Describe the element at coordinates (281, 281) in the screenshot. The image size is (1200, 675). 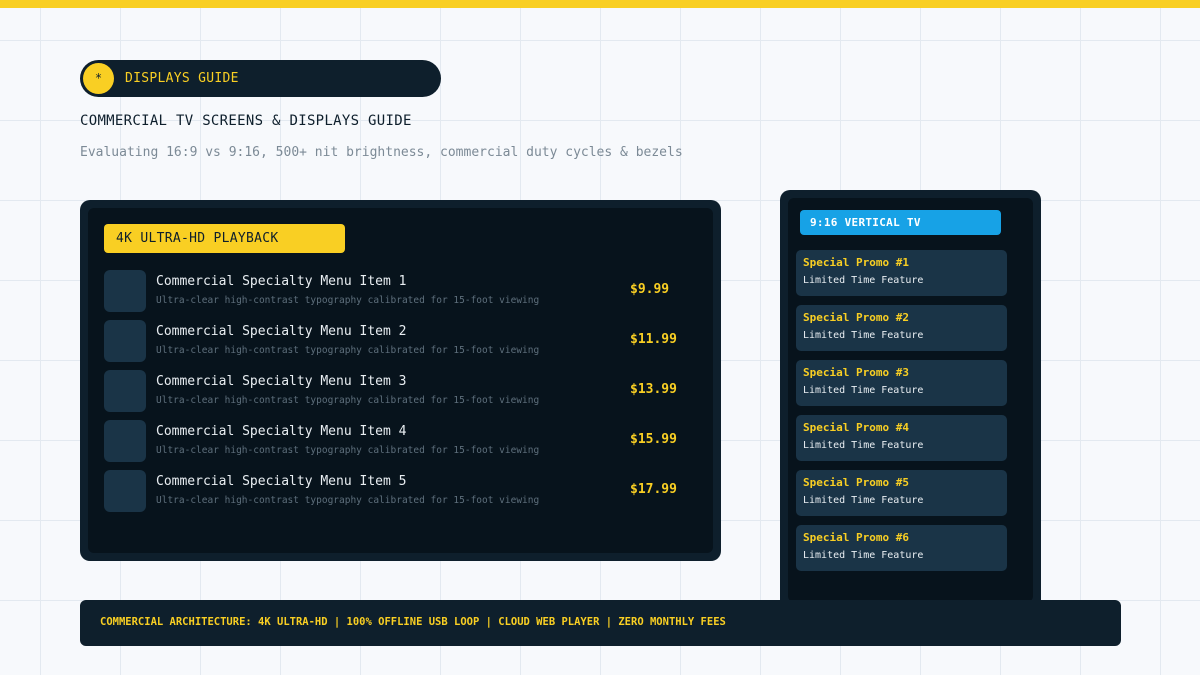
I see `menu-item-name: Commercial Specialty Menu Item 1` at that location.